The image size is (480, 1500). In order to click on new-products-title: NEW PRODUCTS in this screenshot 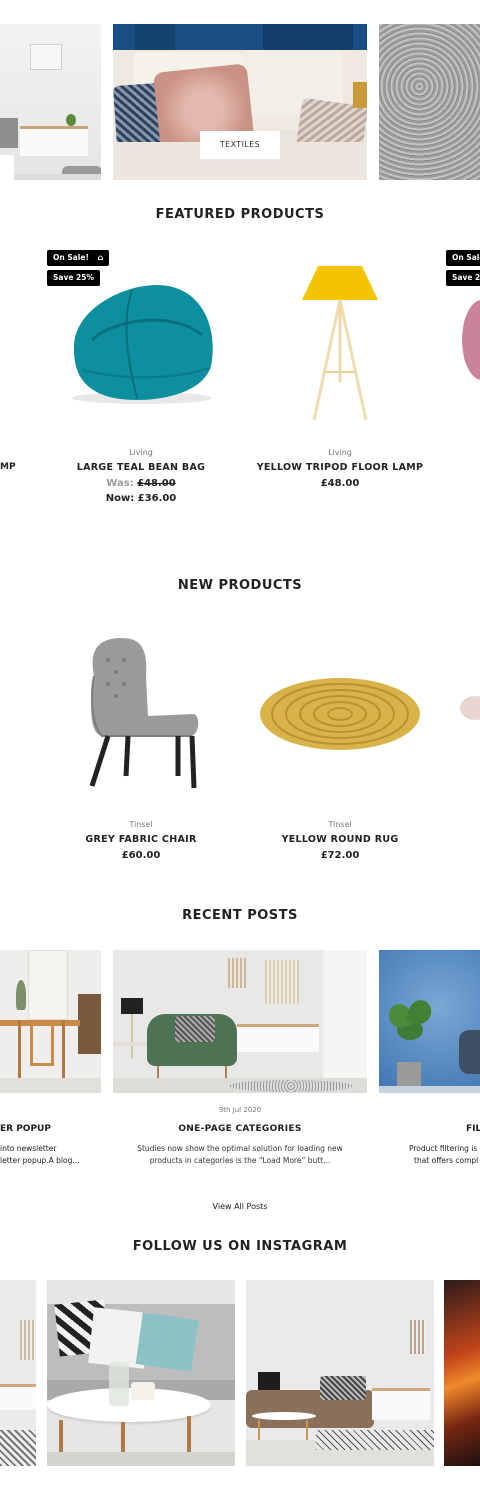, I will do `click(240, 585)`.